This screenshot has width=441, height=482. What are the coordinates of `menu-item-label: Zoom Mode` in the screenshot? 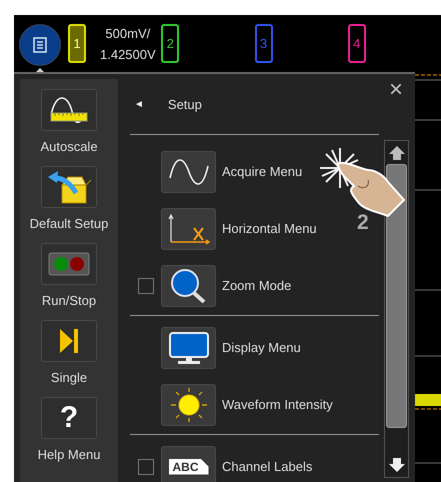 It's located at (257, 285).